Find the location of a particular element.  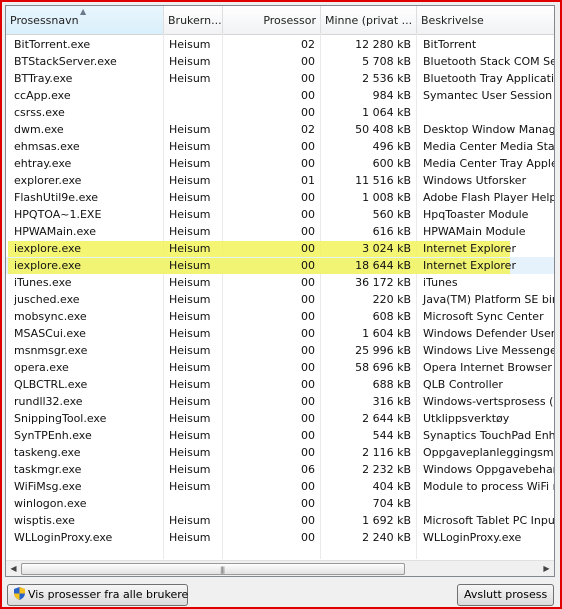

table-row: ccApp.exe 00 984 kB Symantec User Session is located at coordinates (280, 95).